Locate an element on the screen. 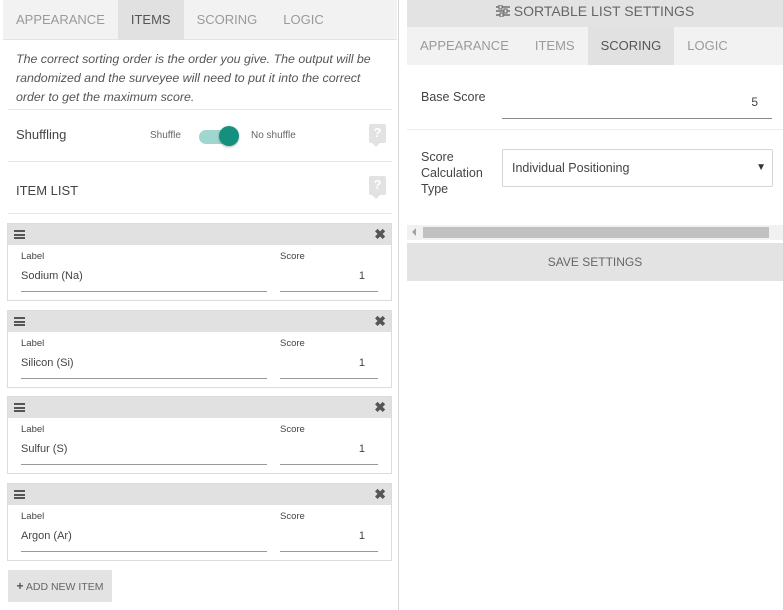 The image size is (783, 610). add-new-item-button: + ADD NEW ITEM is located at coordinates (60, 586).